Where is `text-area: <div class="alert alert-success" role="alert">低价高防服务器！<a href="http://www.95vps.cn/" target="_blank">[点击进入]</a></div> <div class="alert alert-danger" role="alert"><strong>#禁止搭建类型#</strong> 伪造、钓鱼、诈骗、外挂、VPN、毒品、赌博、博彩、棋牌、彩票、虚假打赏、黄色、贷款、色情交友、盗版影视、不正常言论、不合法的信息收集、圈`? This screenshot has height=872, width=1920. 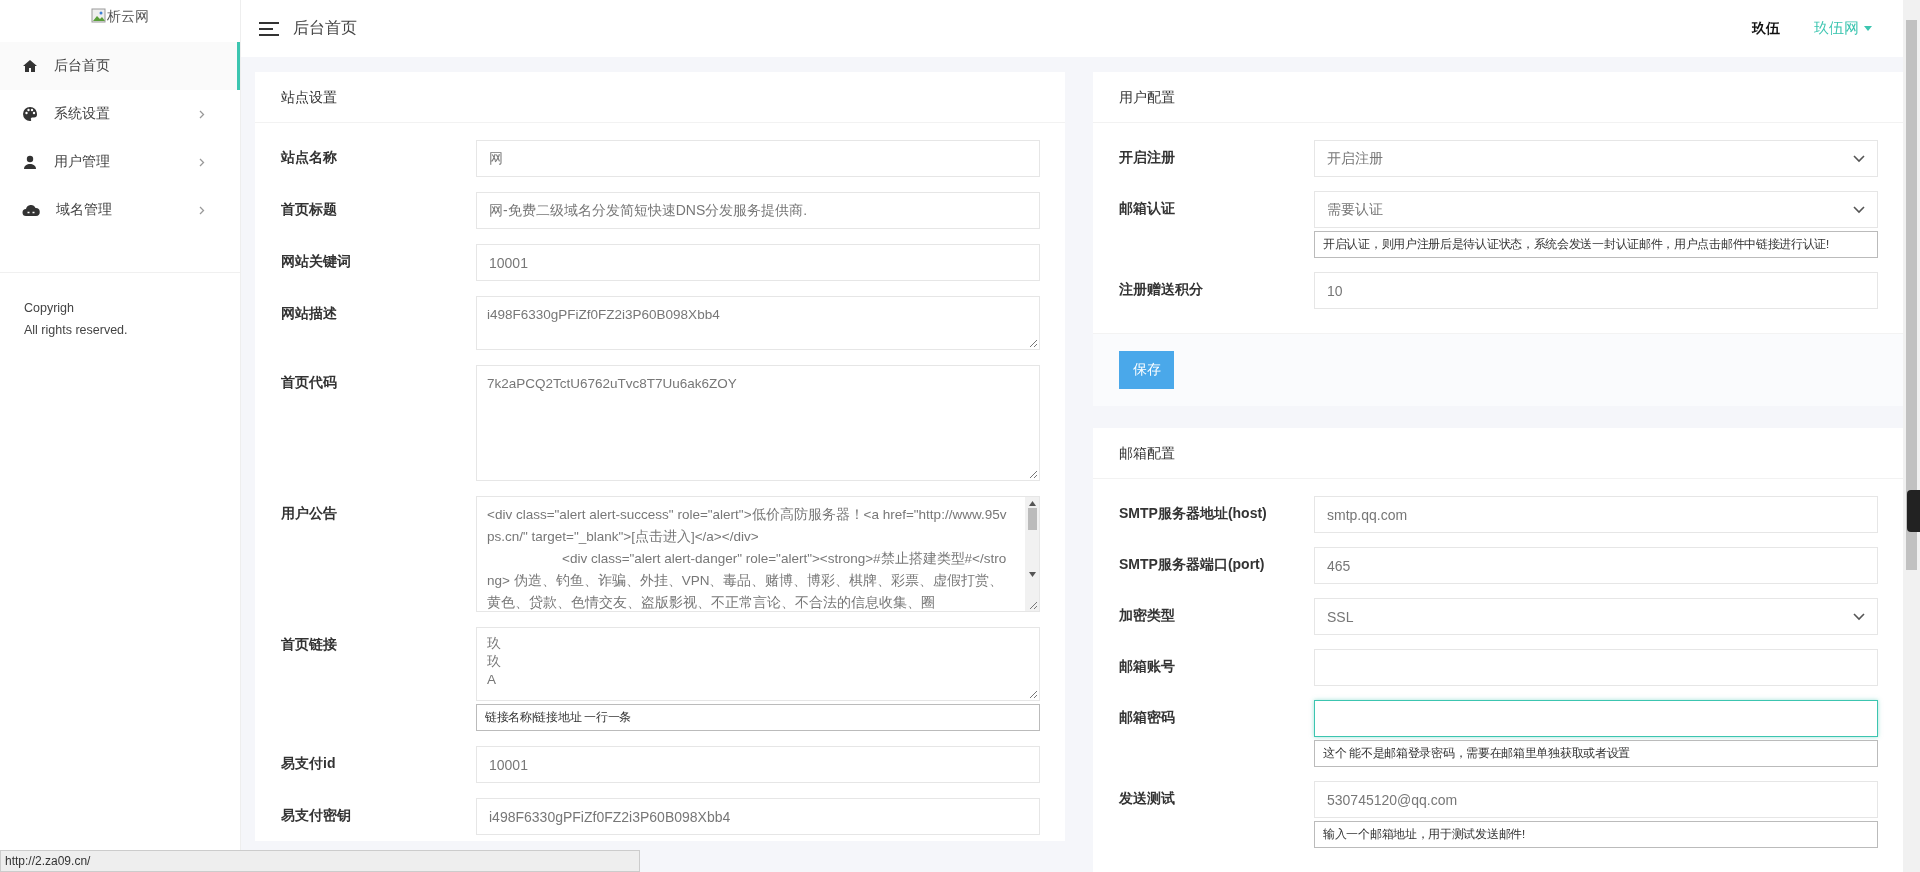 text-area: <div class="alert alert-success" role="alert">低价高防服务器！<a href="http://www.95vps.cn/" target="_blank">[点击进入]</a></div> <div class="alert alert-danger" role="alert"><strong>#禁止搭建类型#</strong> 伪造、钓鱼、诈骗、外挂、VPN、毒品、赌博、博彩、棋牌、彩票、虚假打赏、黄色、贷款、色情交友、盗版影视、不正常言论、不合法的信息收集、圈 is located at coordinates (758, 554).